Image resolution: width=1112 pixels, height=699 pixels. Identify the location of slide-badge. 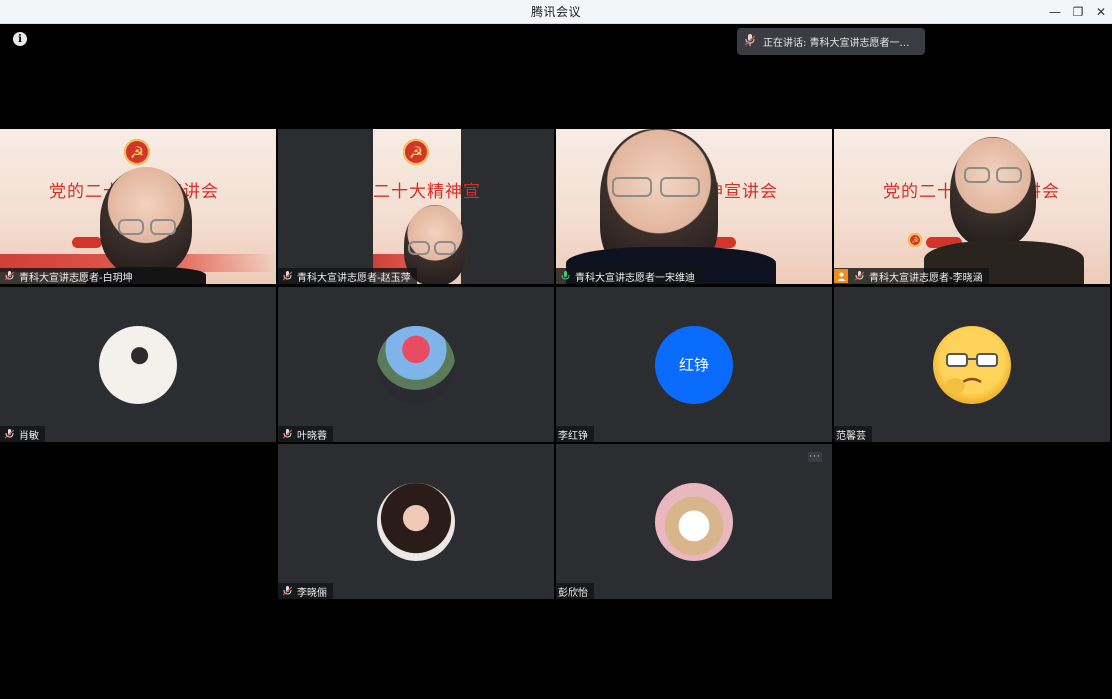
(87, 242).